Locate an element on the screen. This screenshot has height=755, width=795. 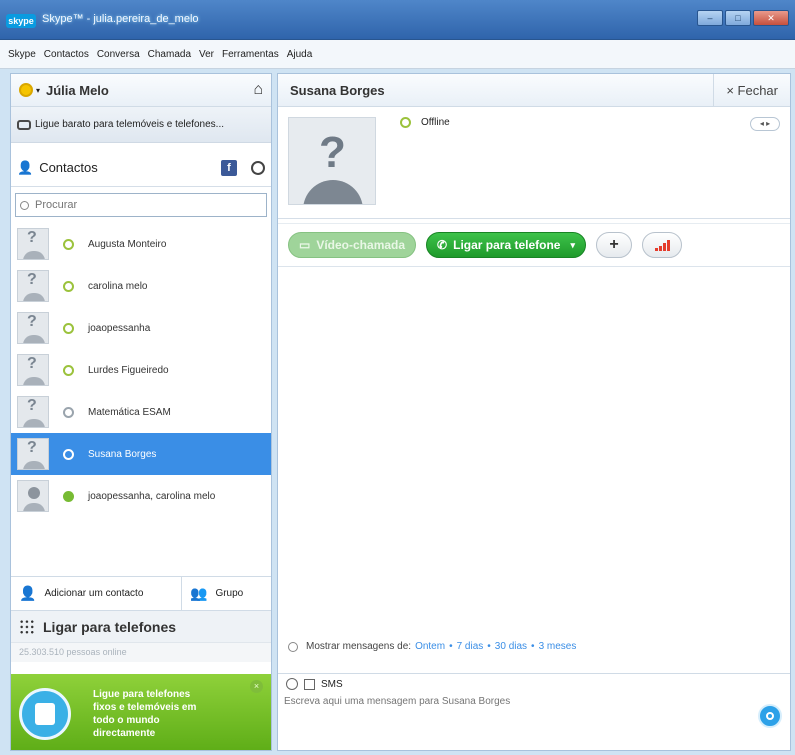
history-link-30-dias: 30 dias is located at coordinates (511, 646).